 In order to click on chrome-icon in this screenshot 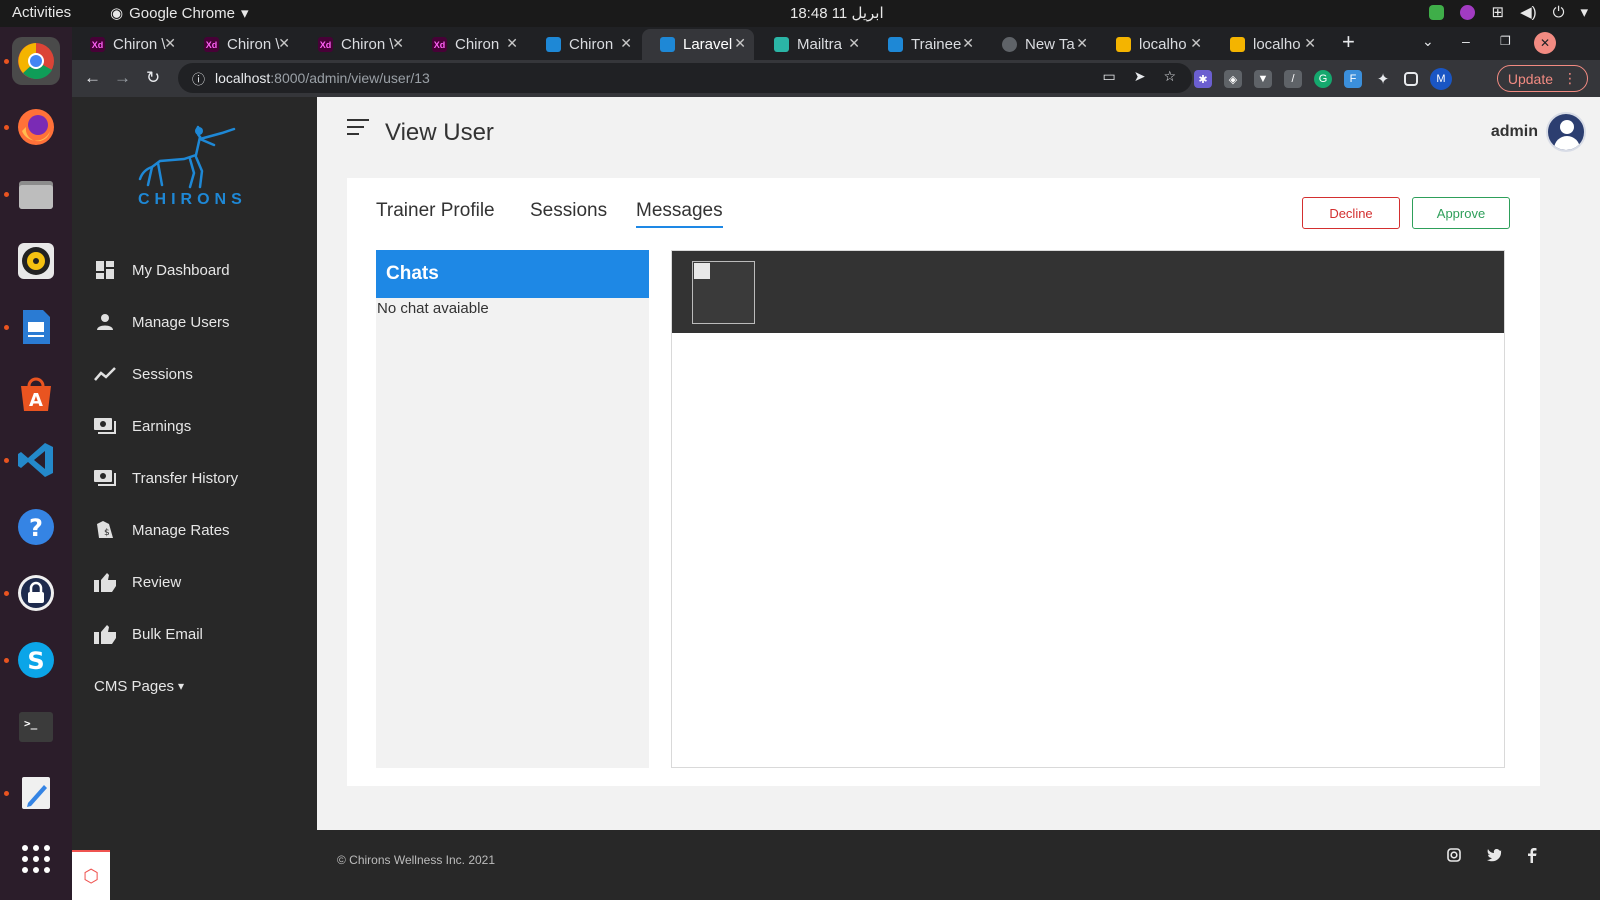, I will do `click(36, 61)`.